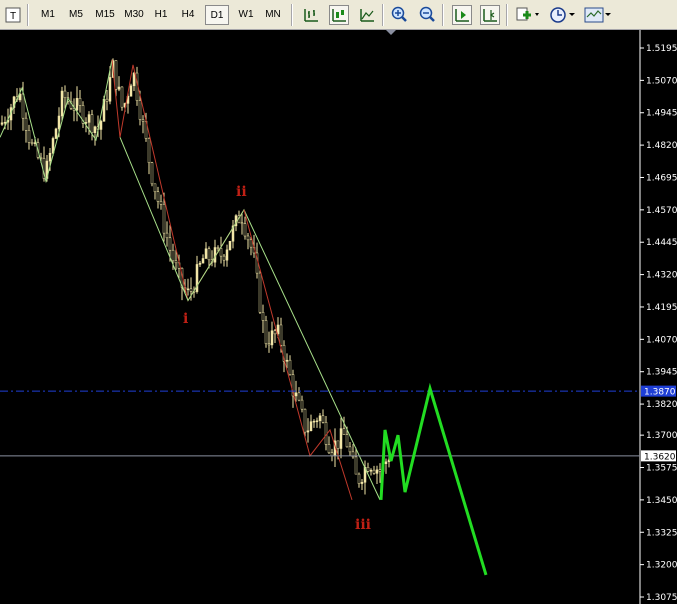 The height and width of the screenshot is (604, 677). I want to click on timeframe-m1-button: M1, so click(48, 15).